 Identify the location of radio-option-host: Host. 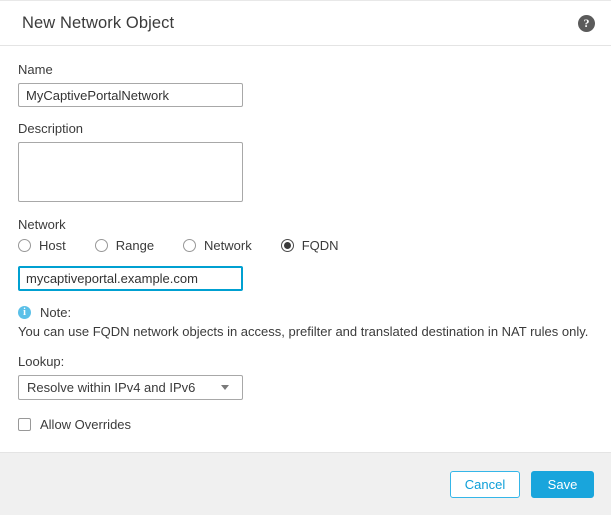
(42, 245).